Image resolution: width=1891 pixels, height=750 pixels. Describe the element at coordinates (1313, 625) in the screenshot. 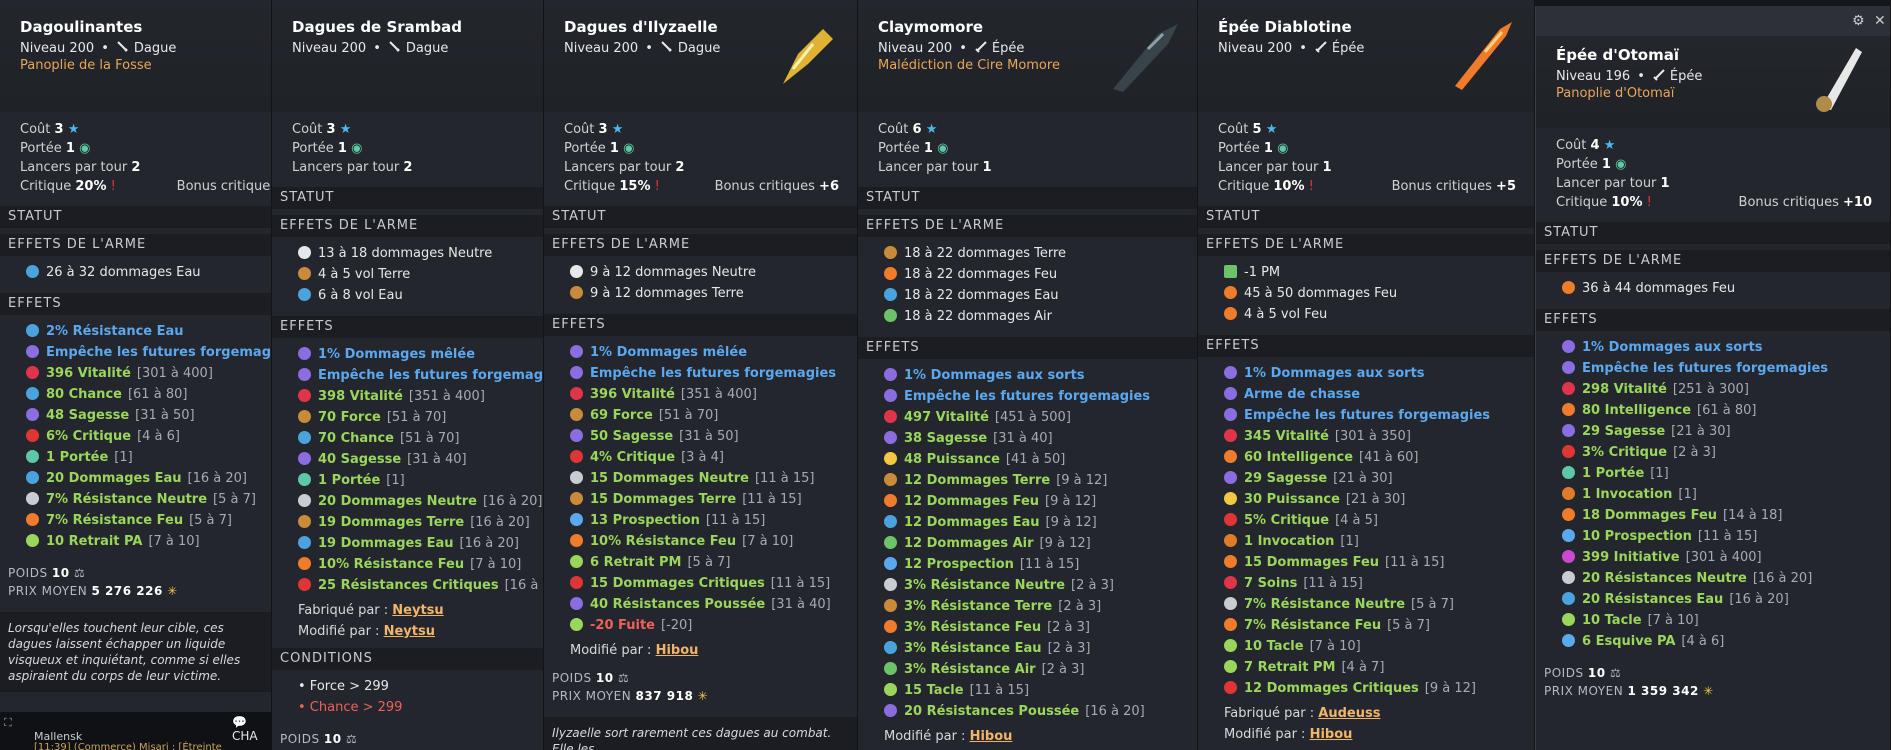

I see `effect-value: 7% Résistance Feu` at that location.